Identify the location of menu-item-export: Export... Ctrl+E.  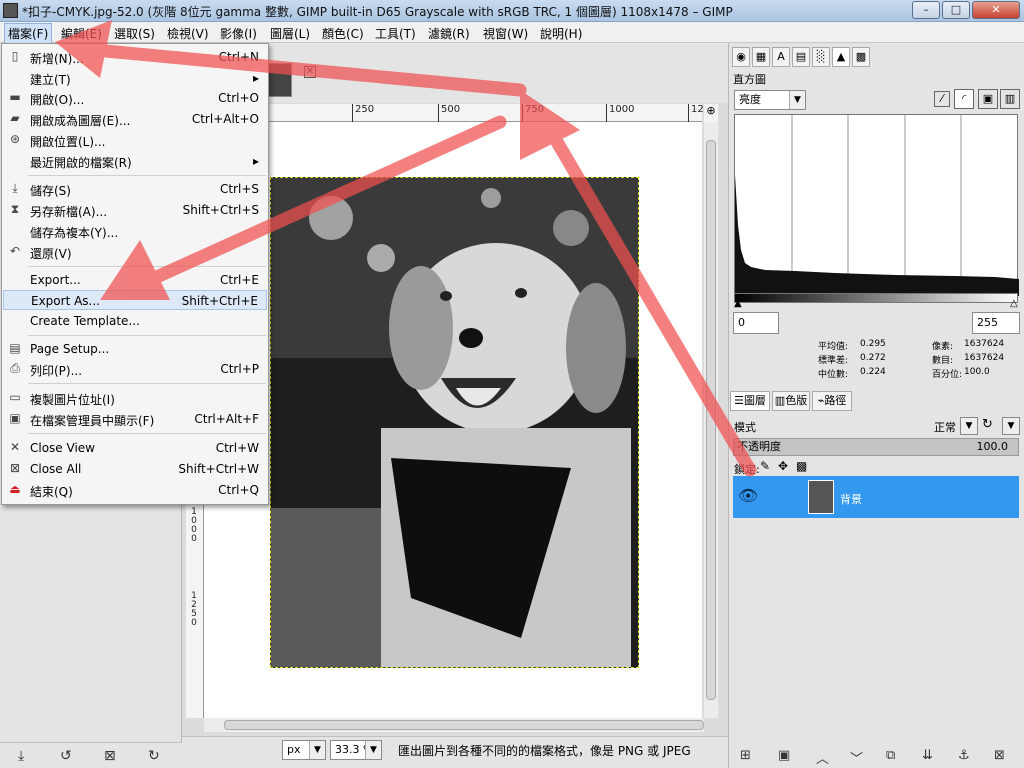
(135, 280).